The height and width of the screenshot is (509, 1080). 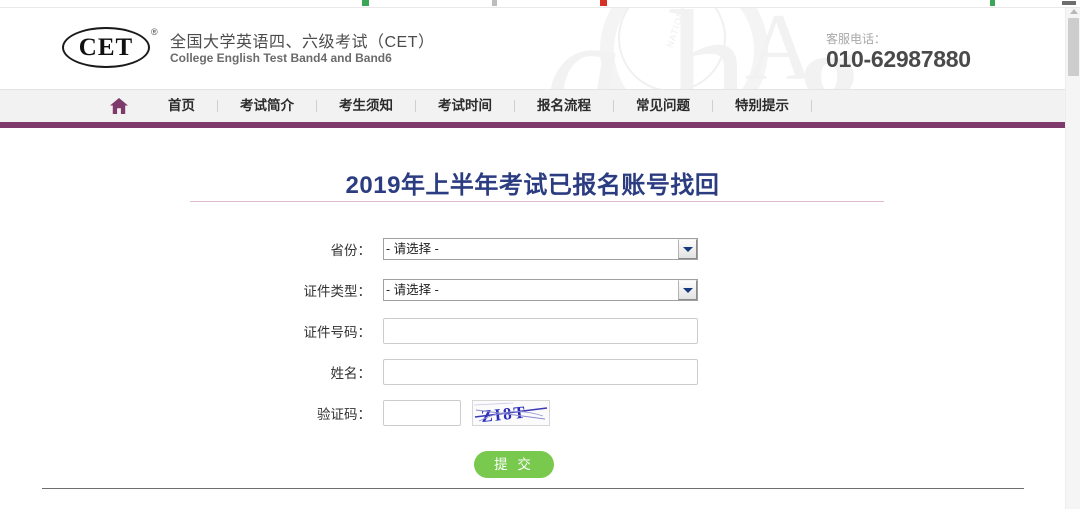 I want to click on id-type-select-wrap: - 请选择 -, so click(x=540, y=289).